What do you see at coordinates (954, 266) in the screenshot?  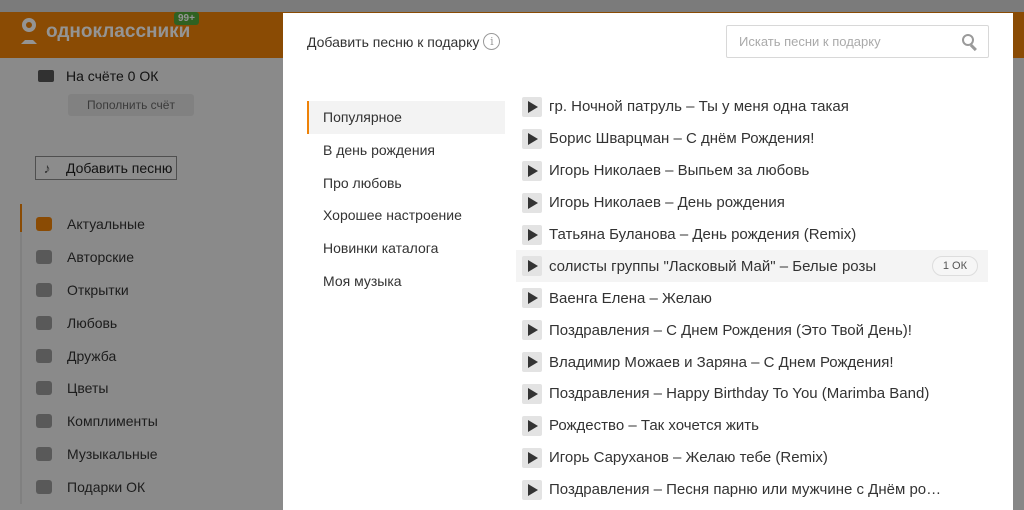 I see `song-price-button: 1 ОК` at bounding box center [954, 266].